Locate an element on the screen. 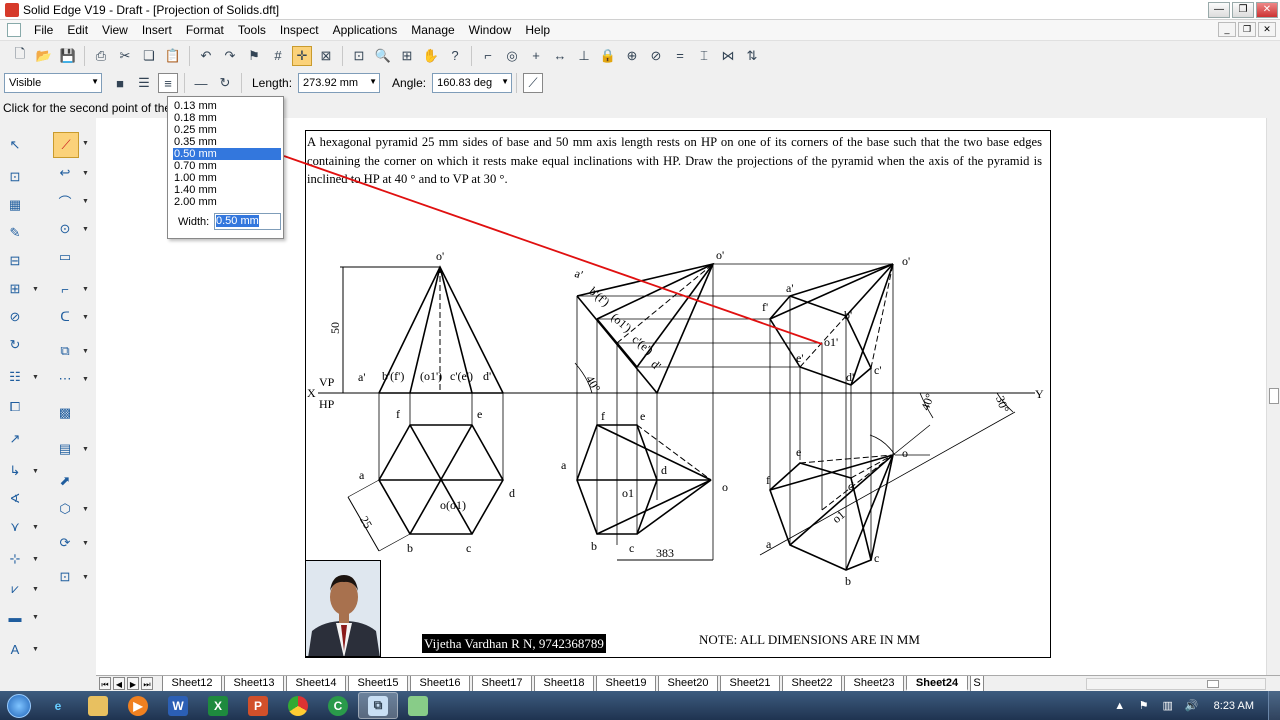  dash-type-icon: ☰ is located at coordinates (144, 83).